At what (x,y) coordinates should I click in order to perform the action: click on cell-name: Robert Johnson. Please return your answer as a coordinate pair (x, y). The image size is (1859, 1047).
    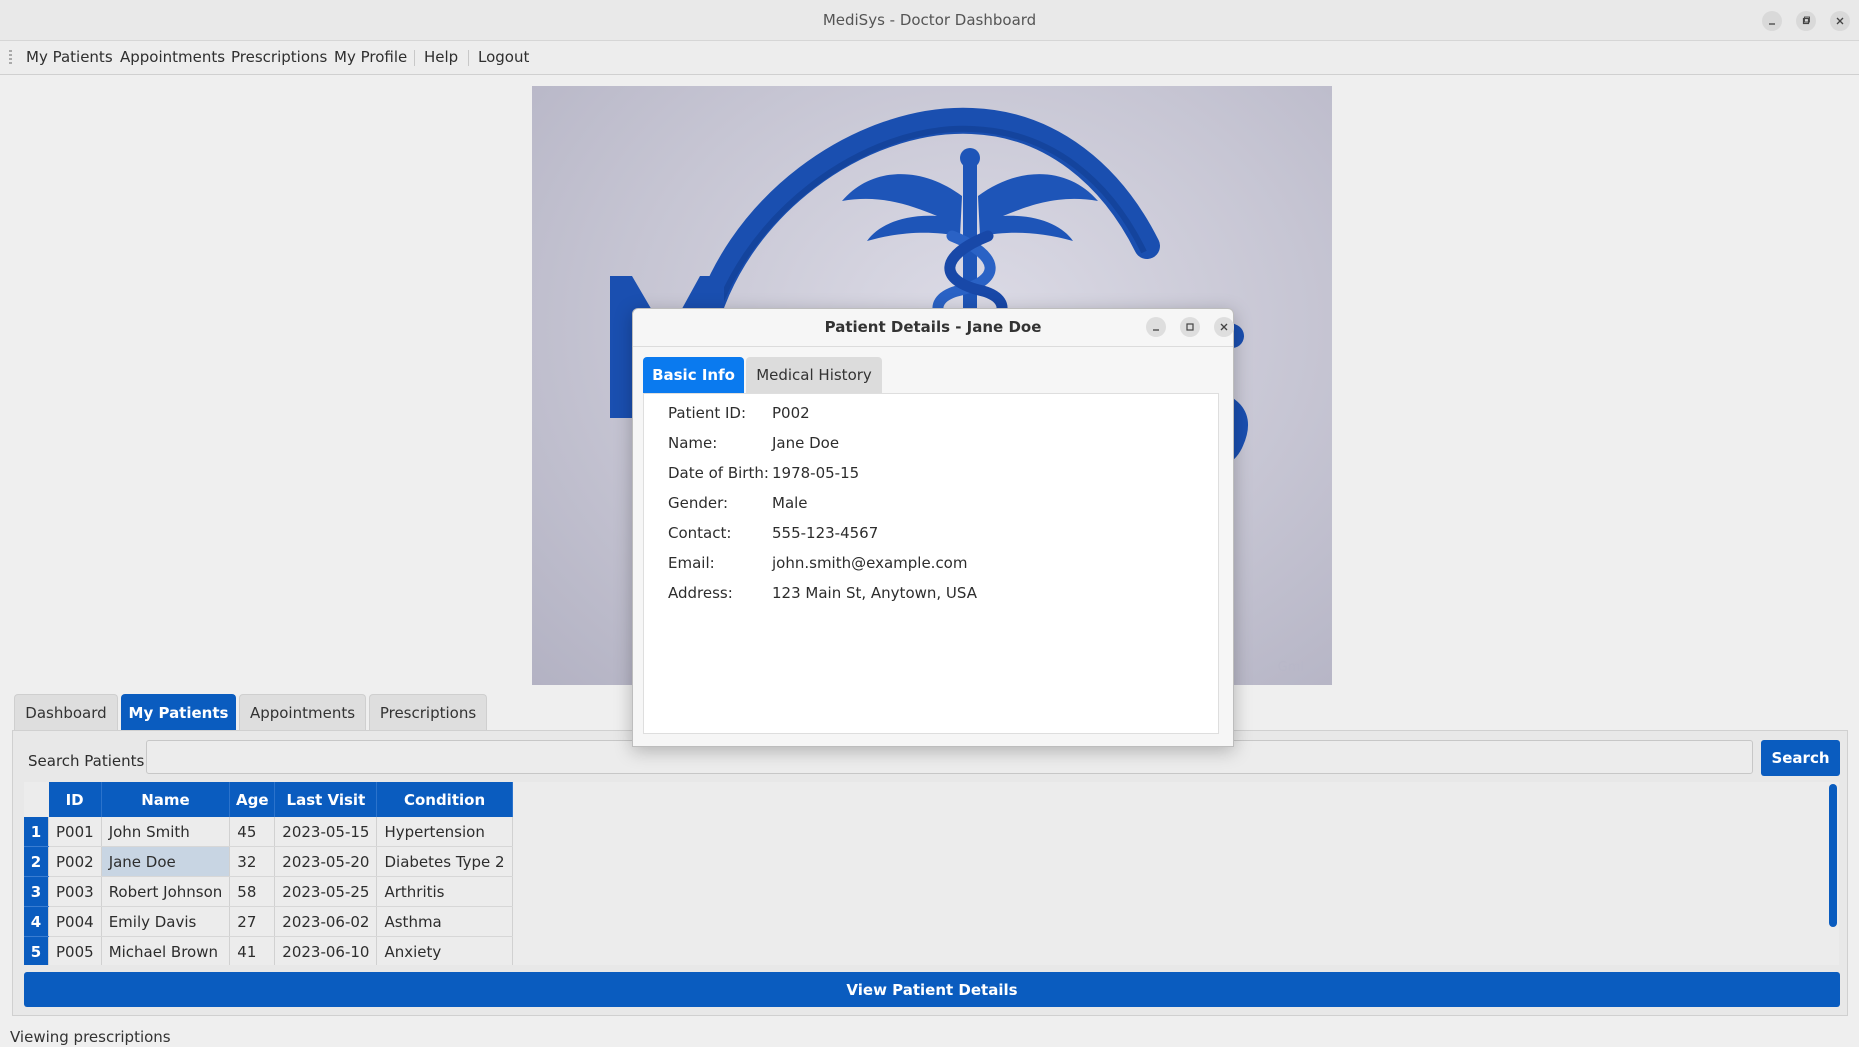
    Looking at the image, I should click on (166, 891).